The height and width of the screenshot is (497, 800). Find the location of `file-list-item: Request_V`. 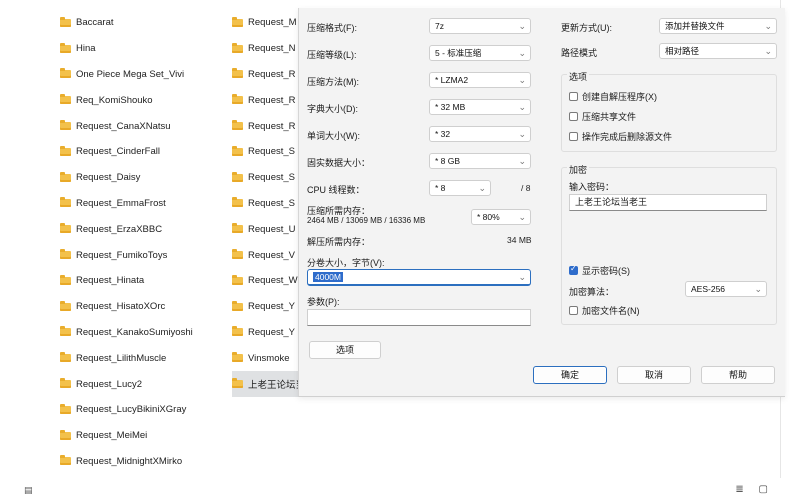

file-list-item: Request_V is located at coordinates (267, 255).